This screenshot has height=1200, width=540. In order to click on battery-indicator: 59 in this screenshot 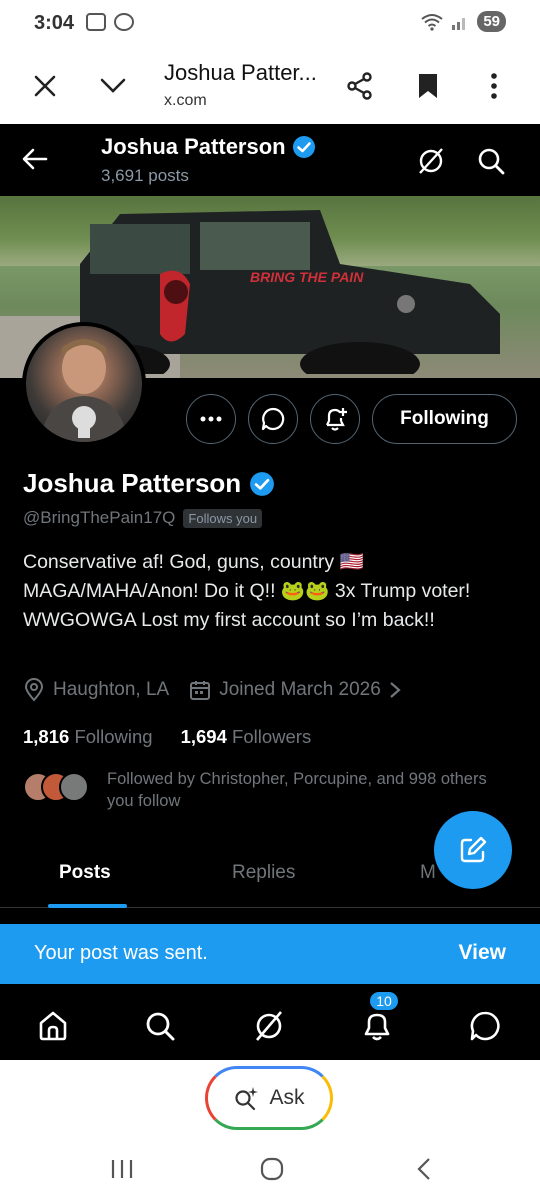, I will do `click(491, 21)`.